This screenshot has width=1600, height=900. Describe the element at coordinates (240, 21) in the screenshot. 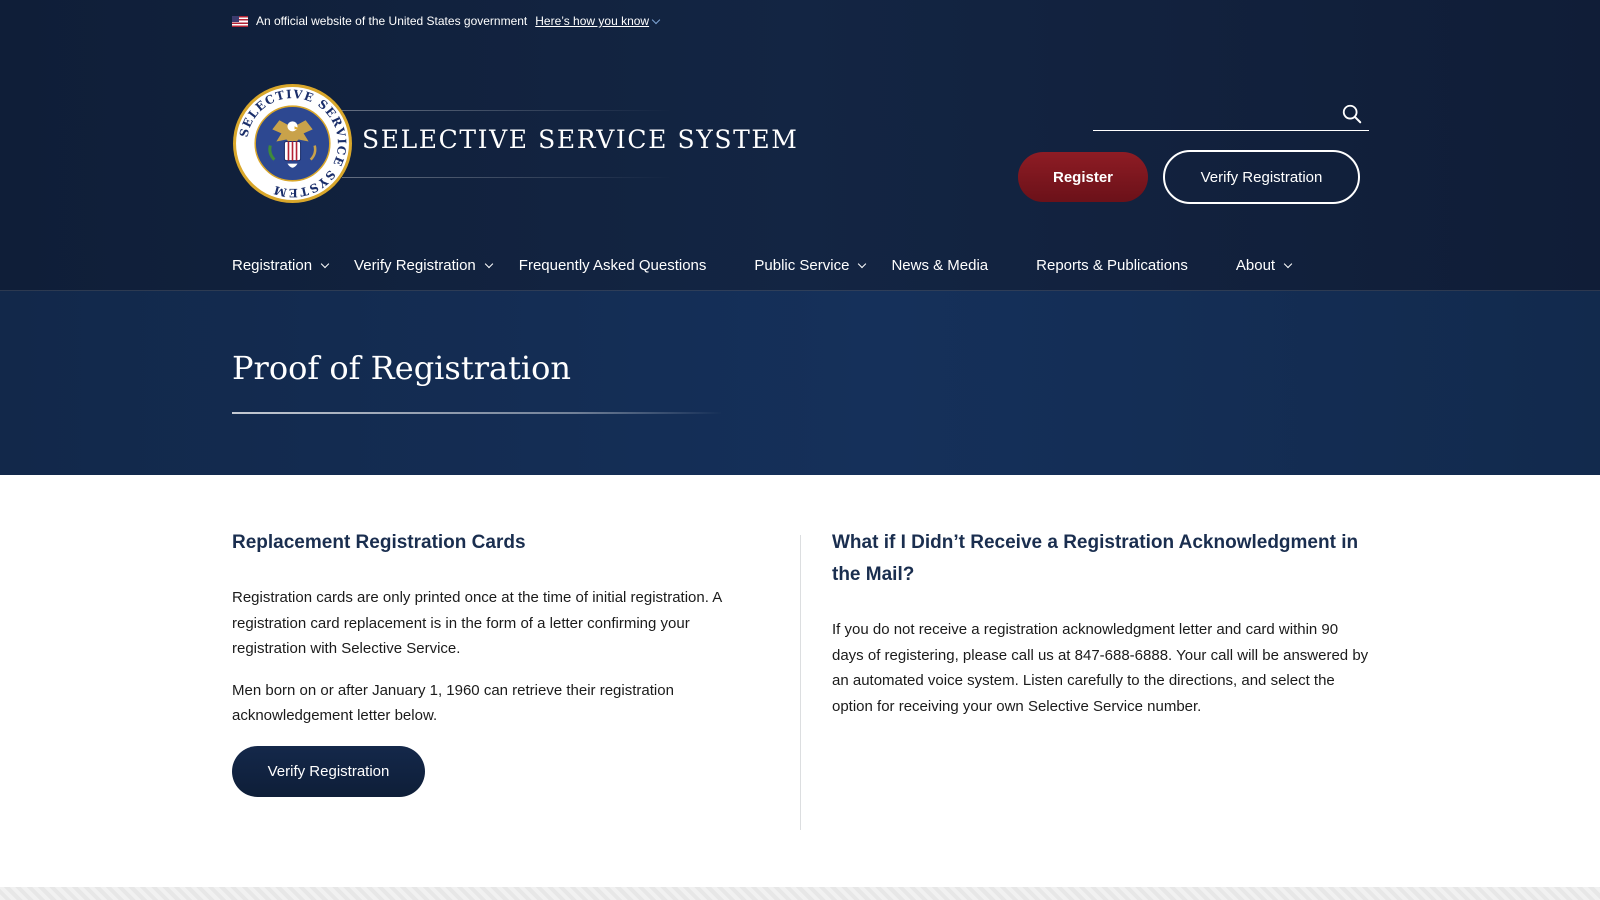

I see `us-flag-icon` at that location.